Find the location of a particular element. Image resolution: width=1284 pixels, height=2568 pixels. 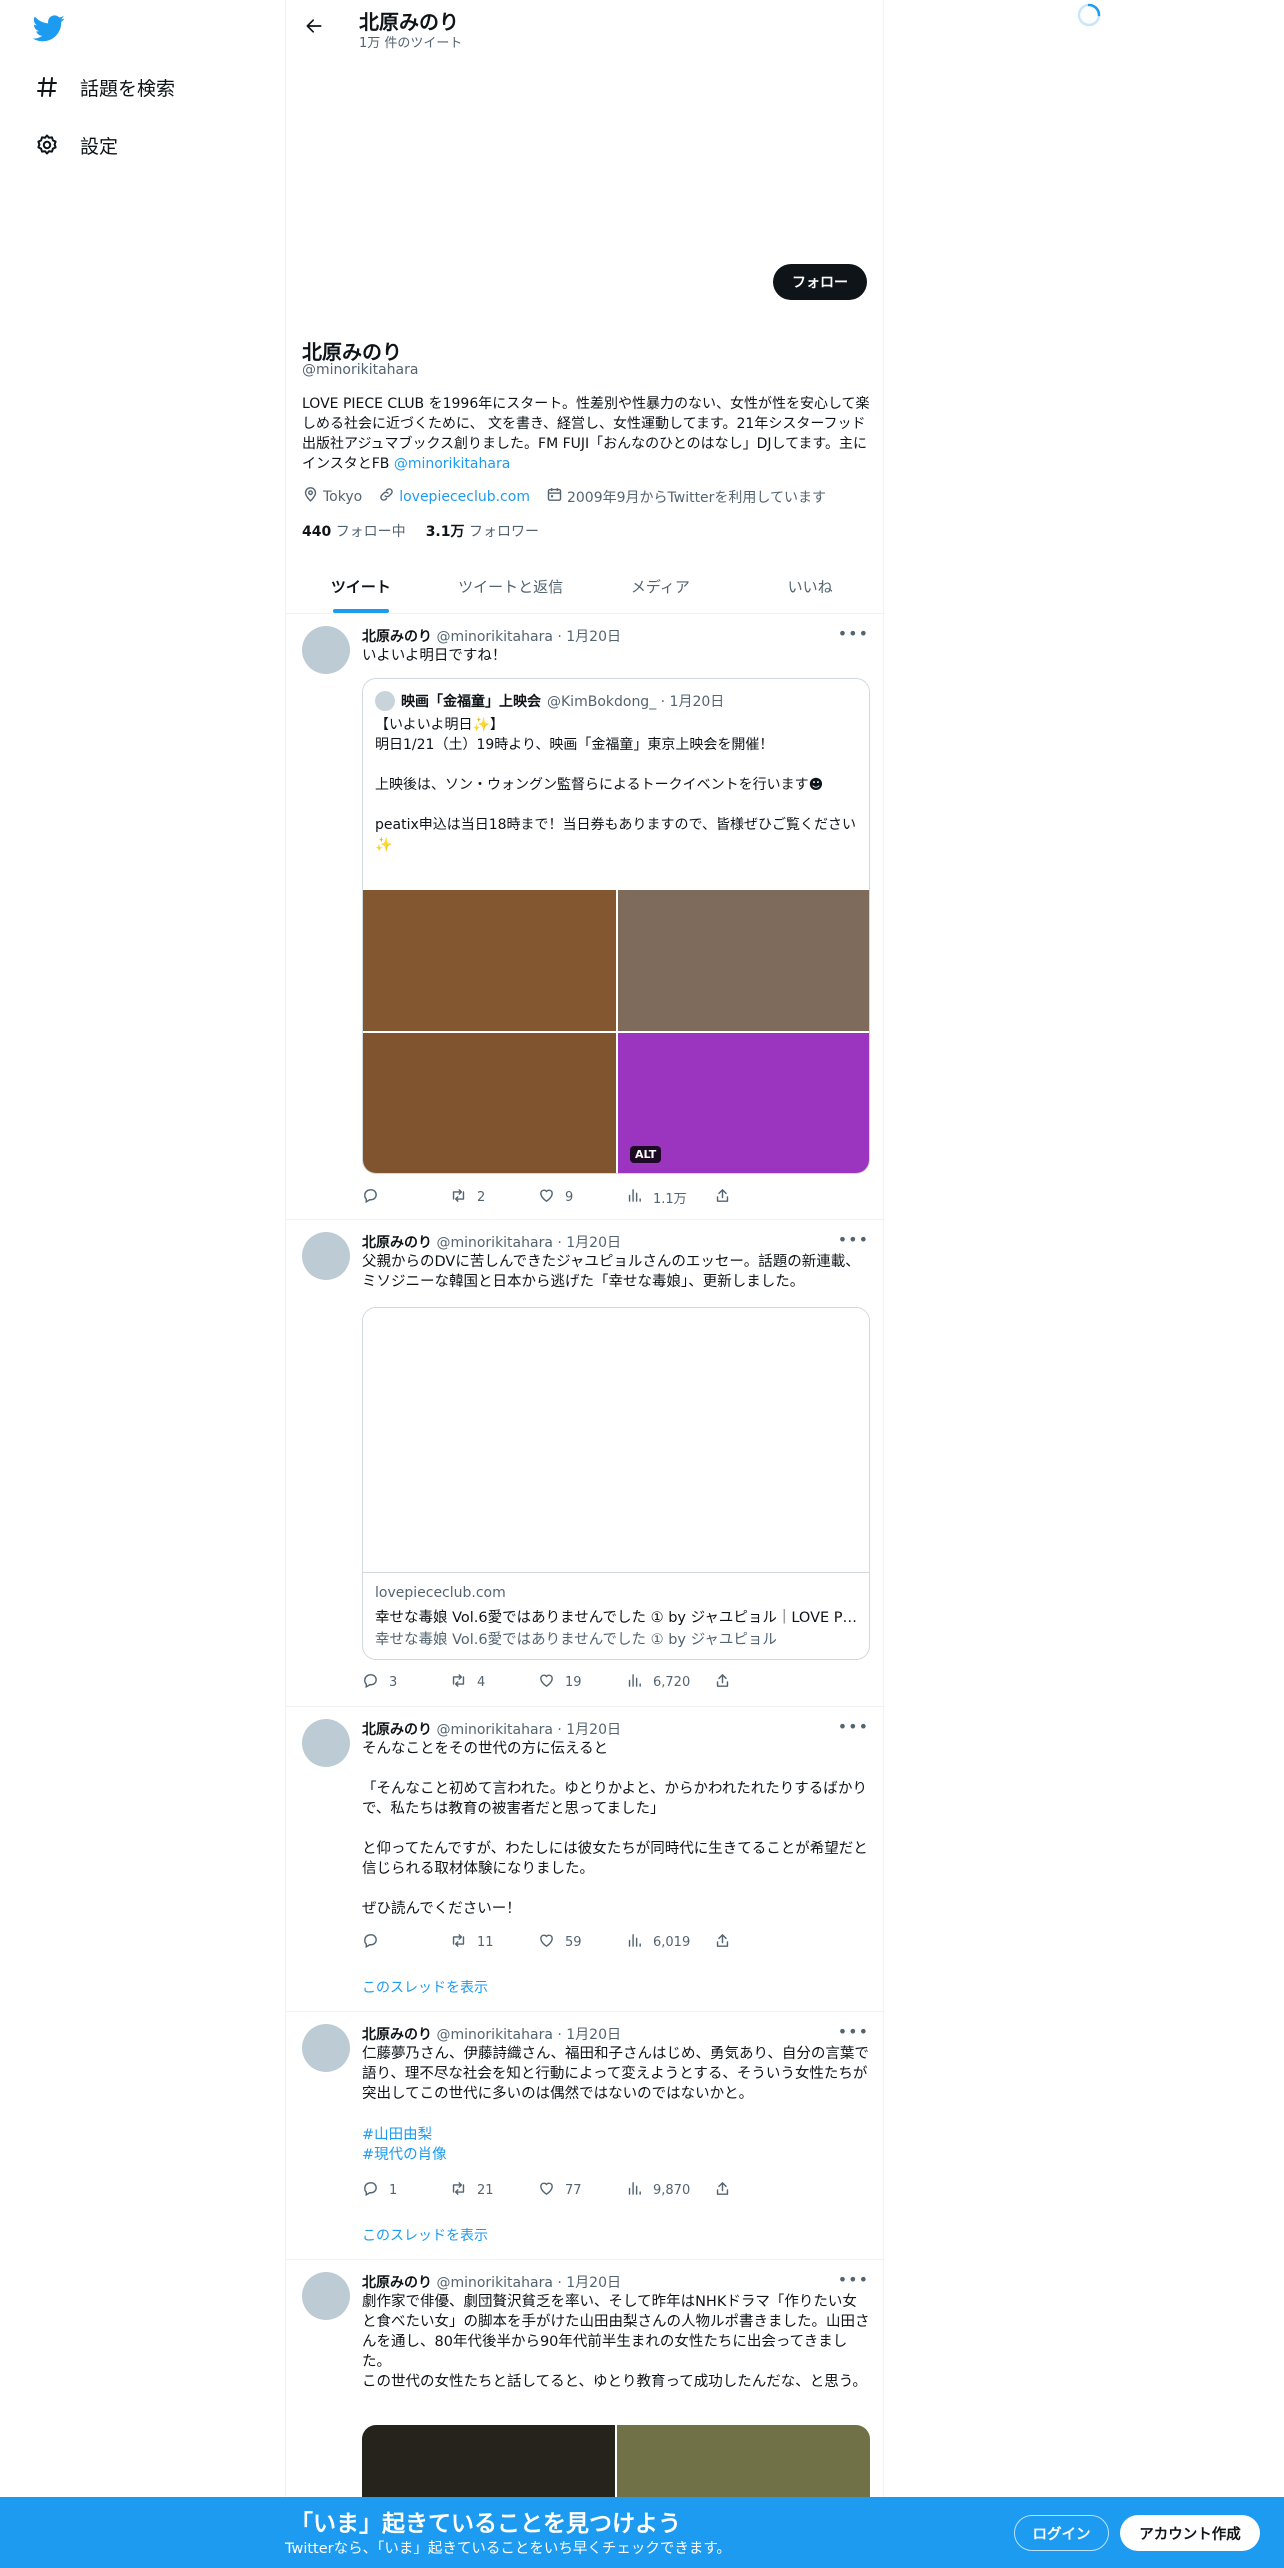

retweet-button: 21 is located at coordinates (494, 2190).